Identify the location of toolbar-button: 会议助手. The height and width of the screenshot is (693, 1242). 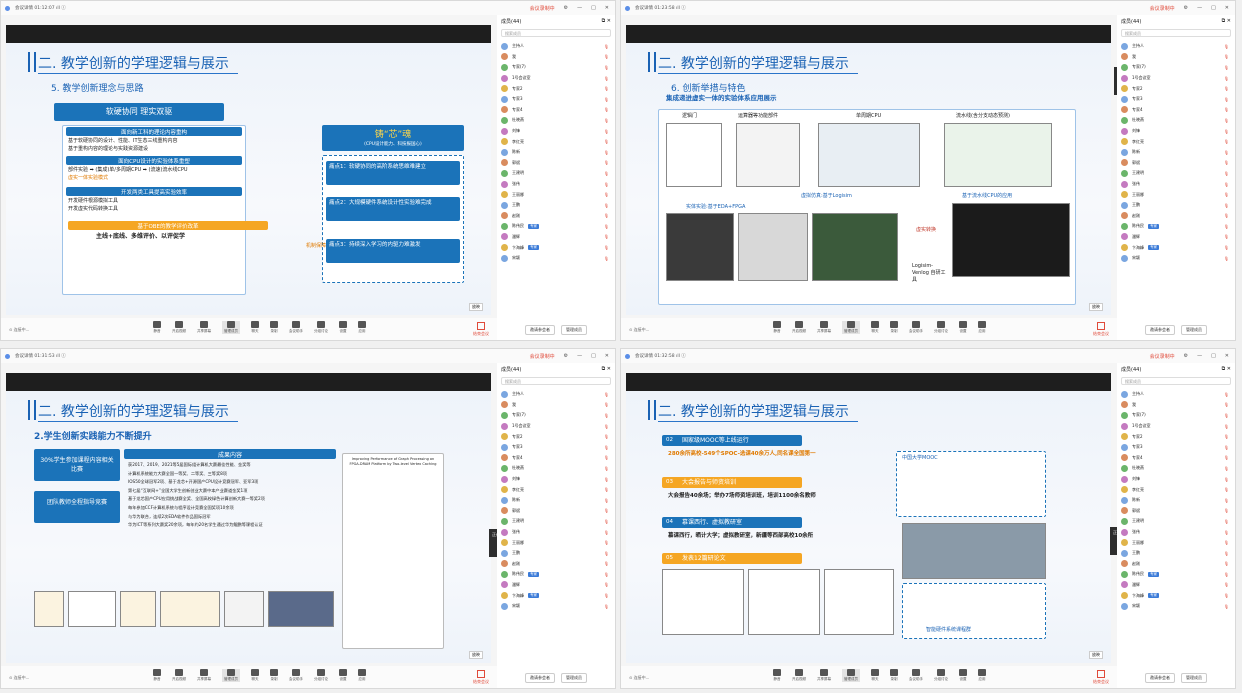
(916, 327).